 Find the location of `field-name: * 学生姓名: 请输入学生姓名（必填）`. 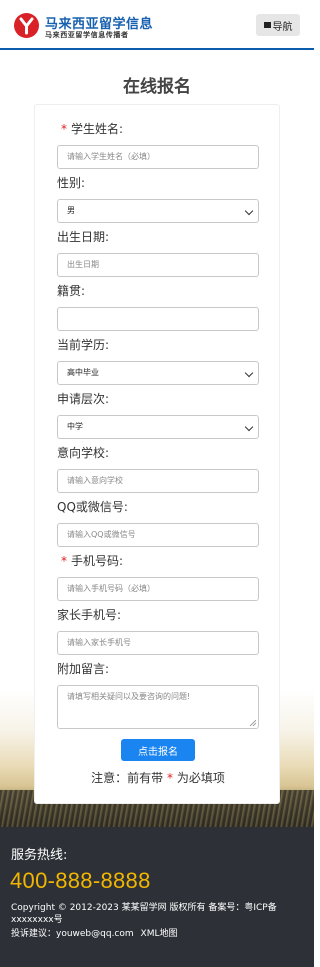

field-name: * 学生姓名: 请输入学生姓名（必填） is located at coordinates (158, 145).